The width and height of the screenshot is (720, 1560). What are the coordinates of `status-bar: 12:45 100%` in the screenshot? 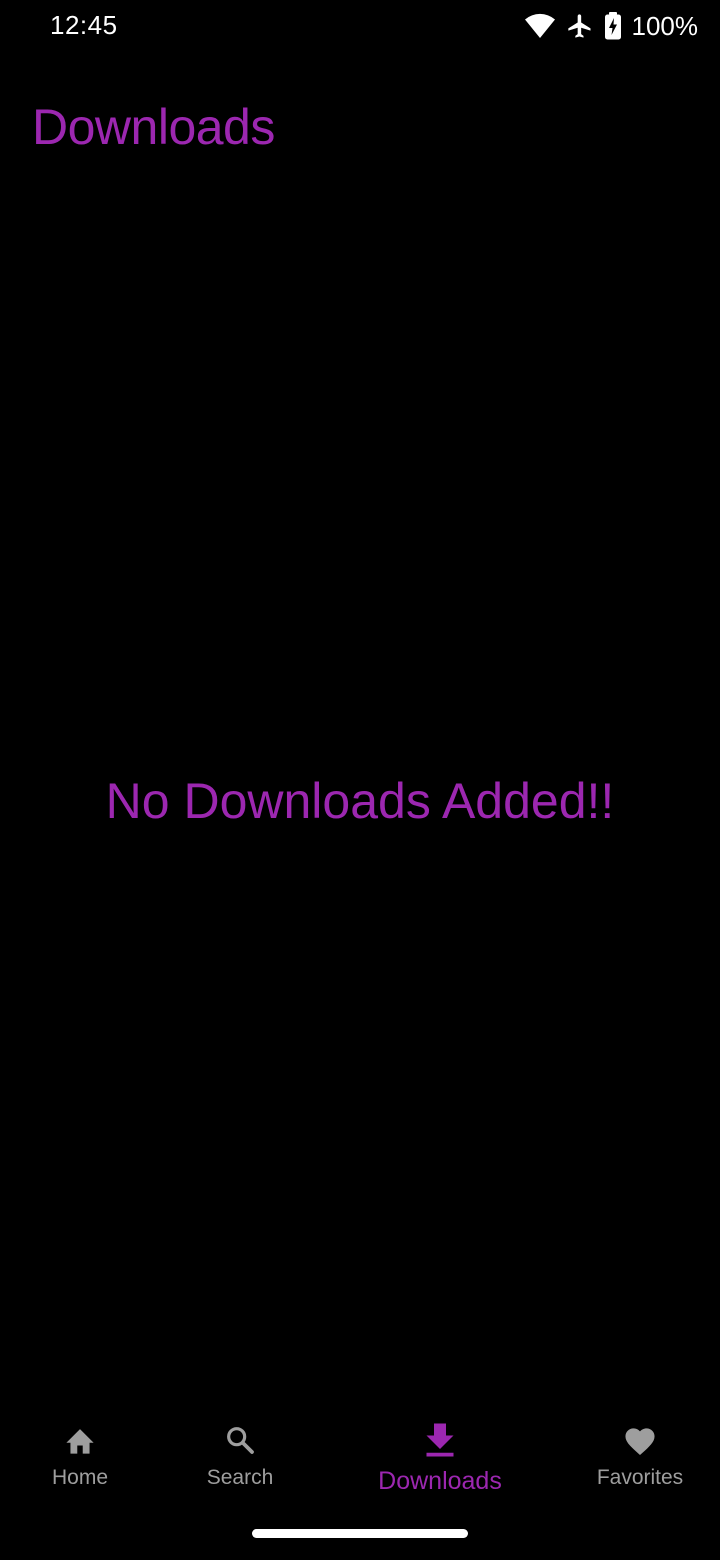 It's located at (360, 26).